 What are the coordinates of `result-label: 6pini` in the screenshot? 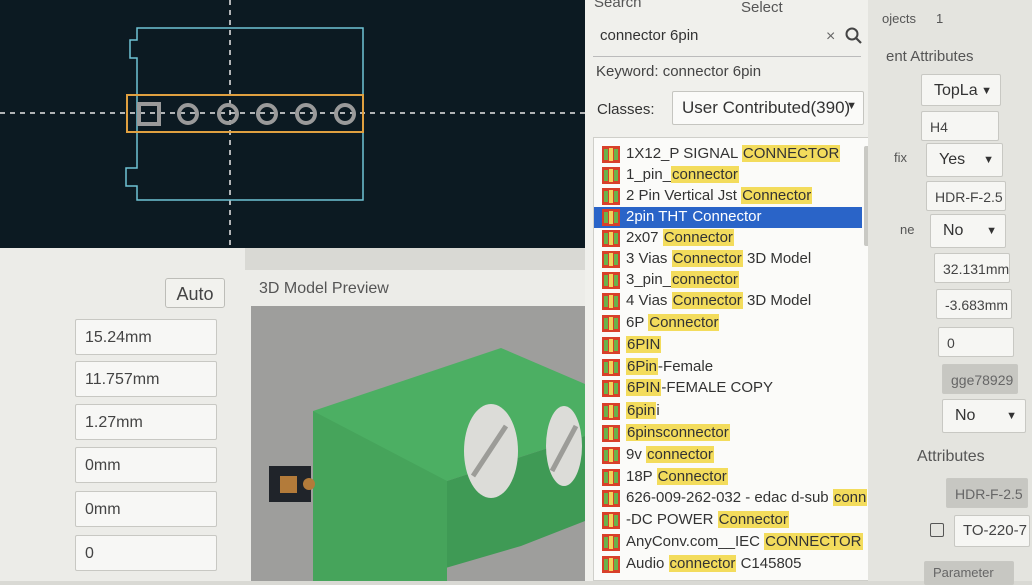 It's located at (643, 410).